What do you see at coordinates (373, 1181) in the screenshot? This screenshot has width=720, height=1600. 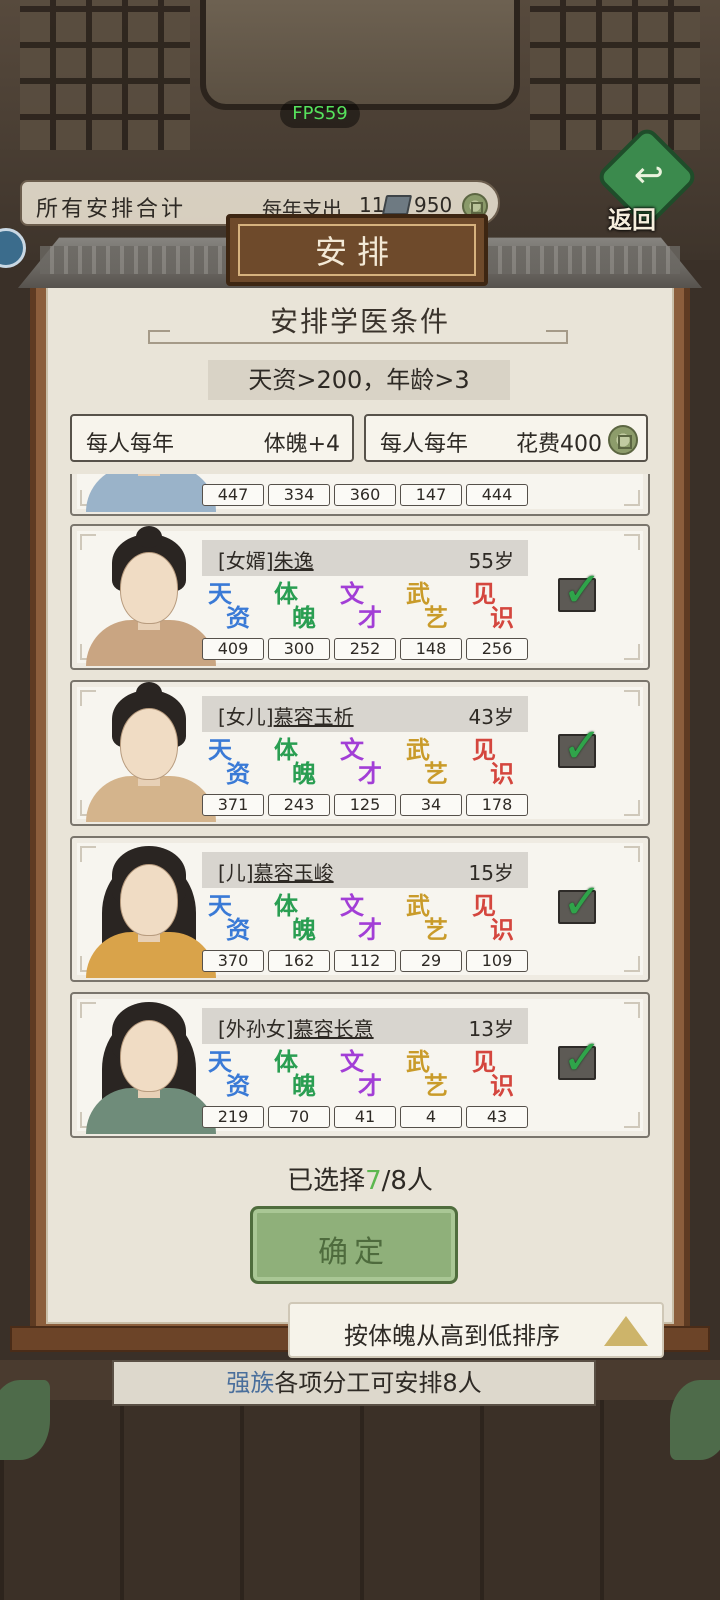 I see `selected-number: 7` at bounding box center [373, 1181].